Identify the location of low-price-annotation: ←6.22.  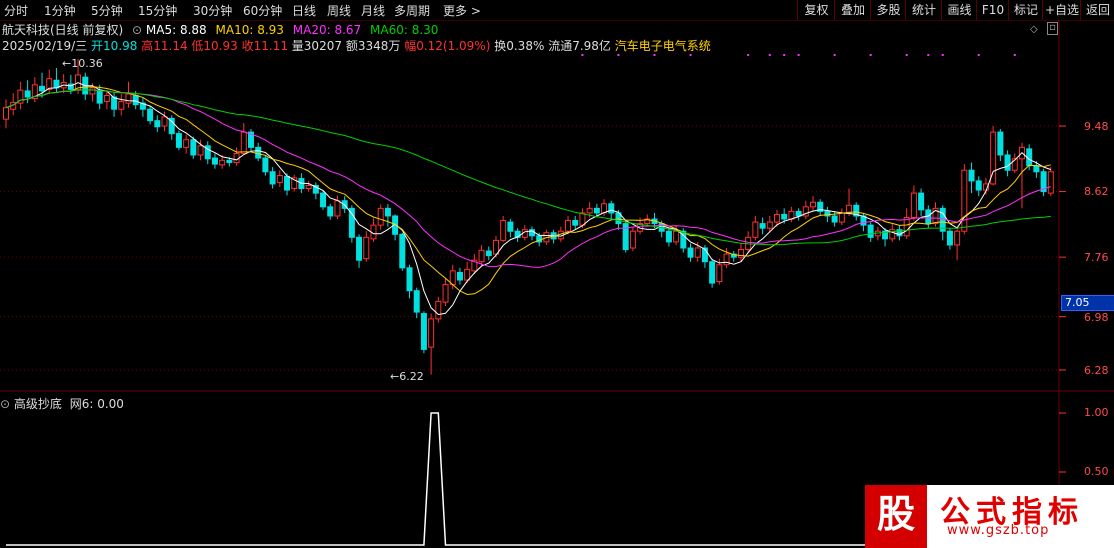
(407, 376).